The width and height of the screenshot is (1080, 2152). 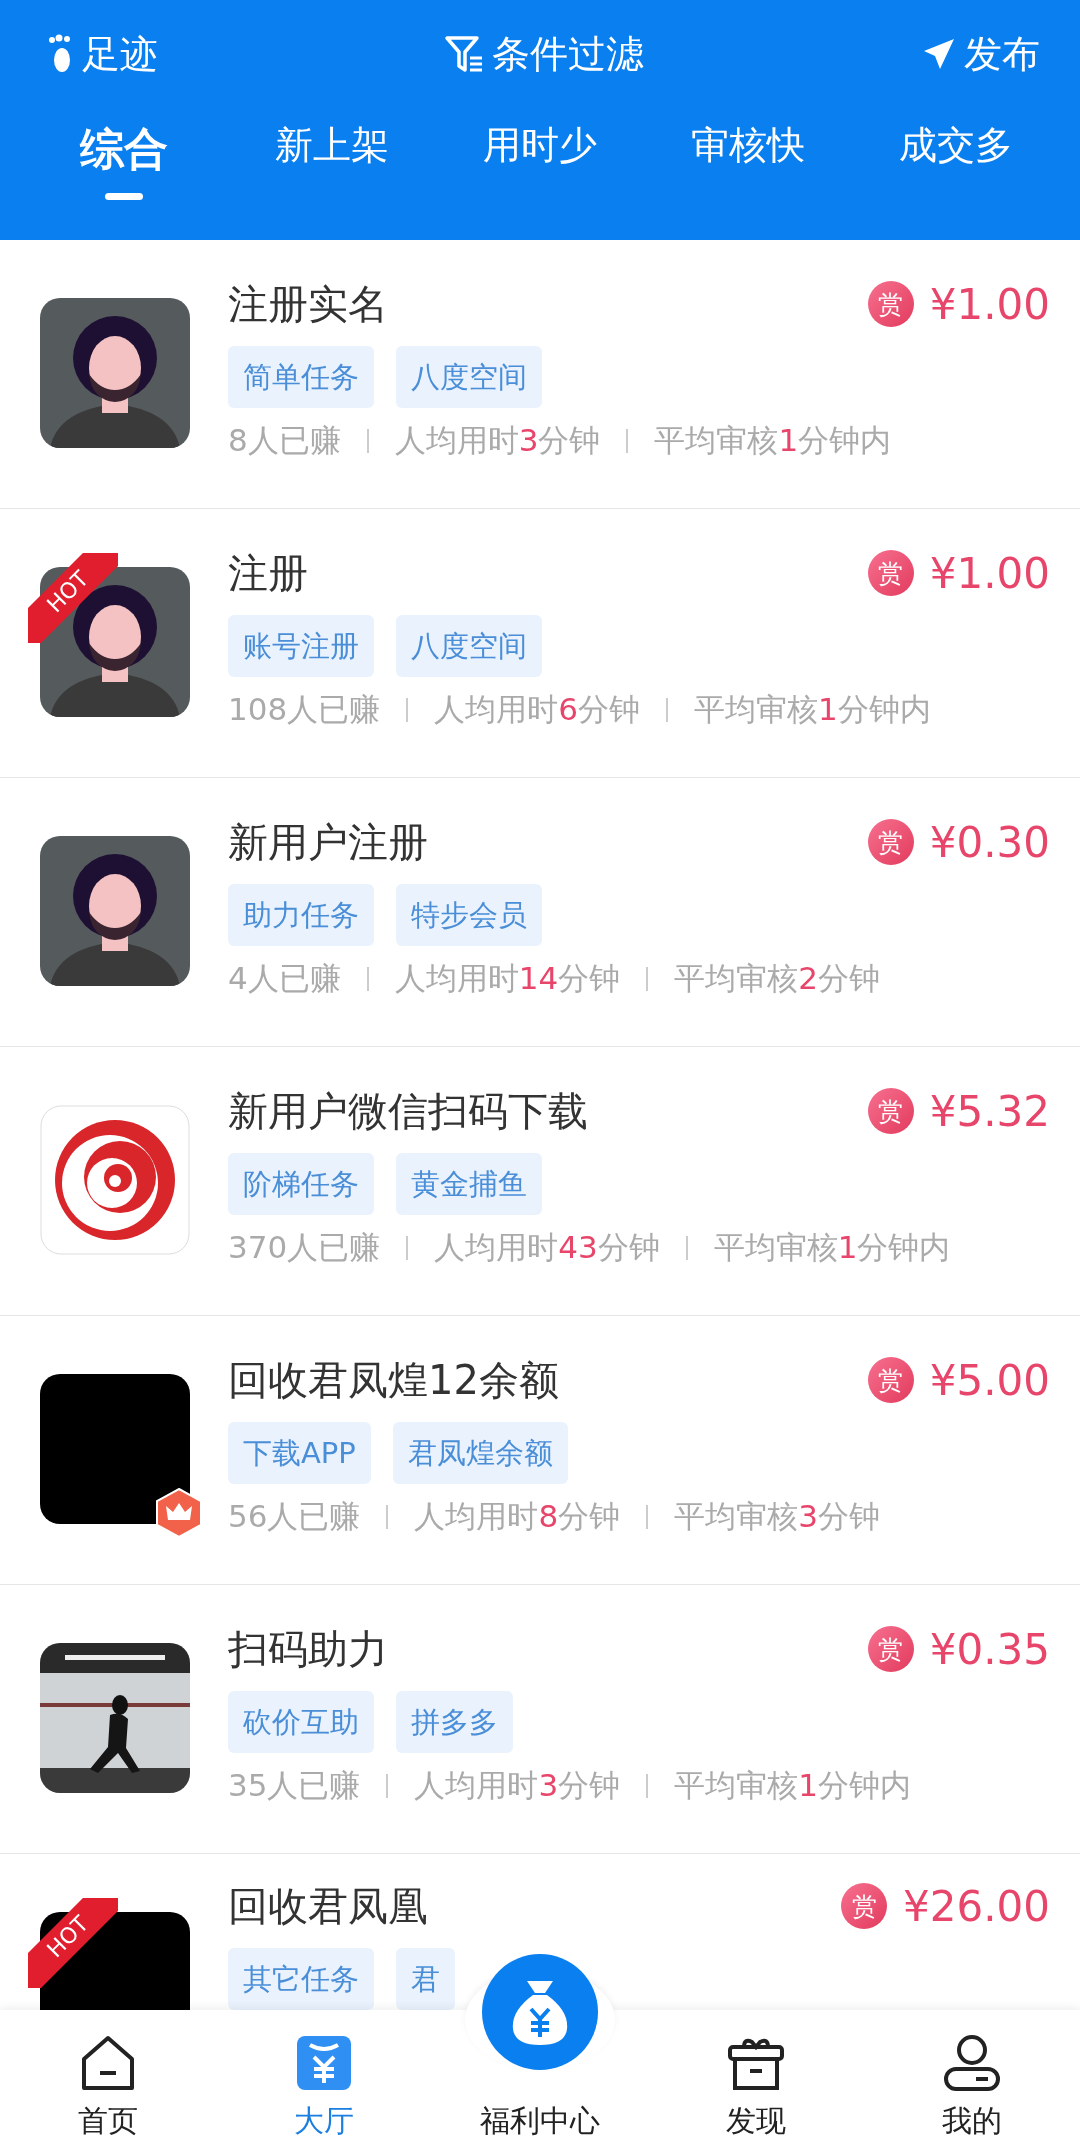 I want to click on tab: 综合, so click(x=124, y=160).